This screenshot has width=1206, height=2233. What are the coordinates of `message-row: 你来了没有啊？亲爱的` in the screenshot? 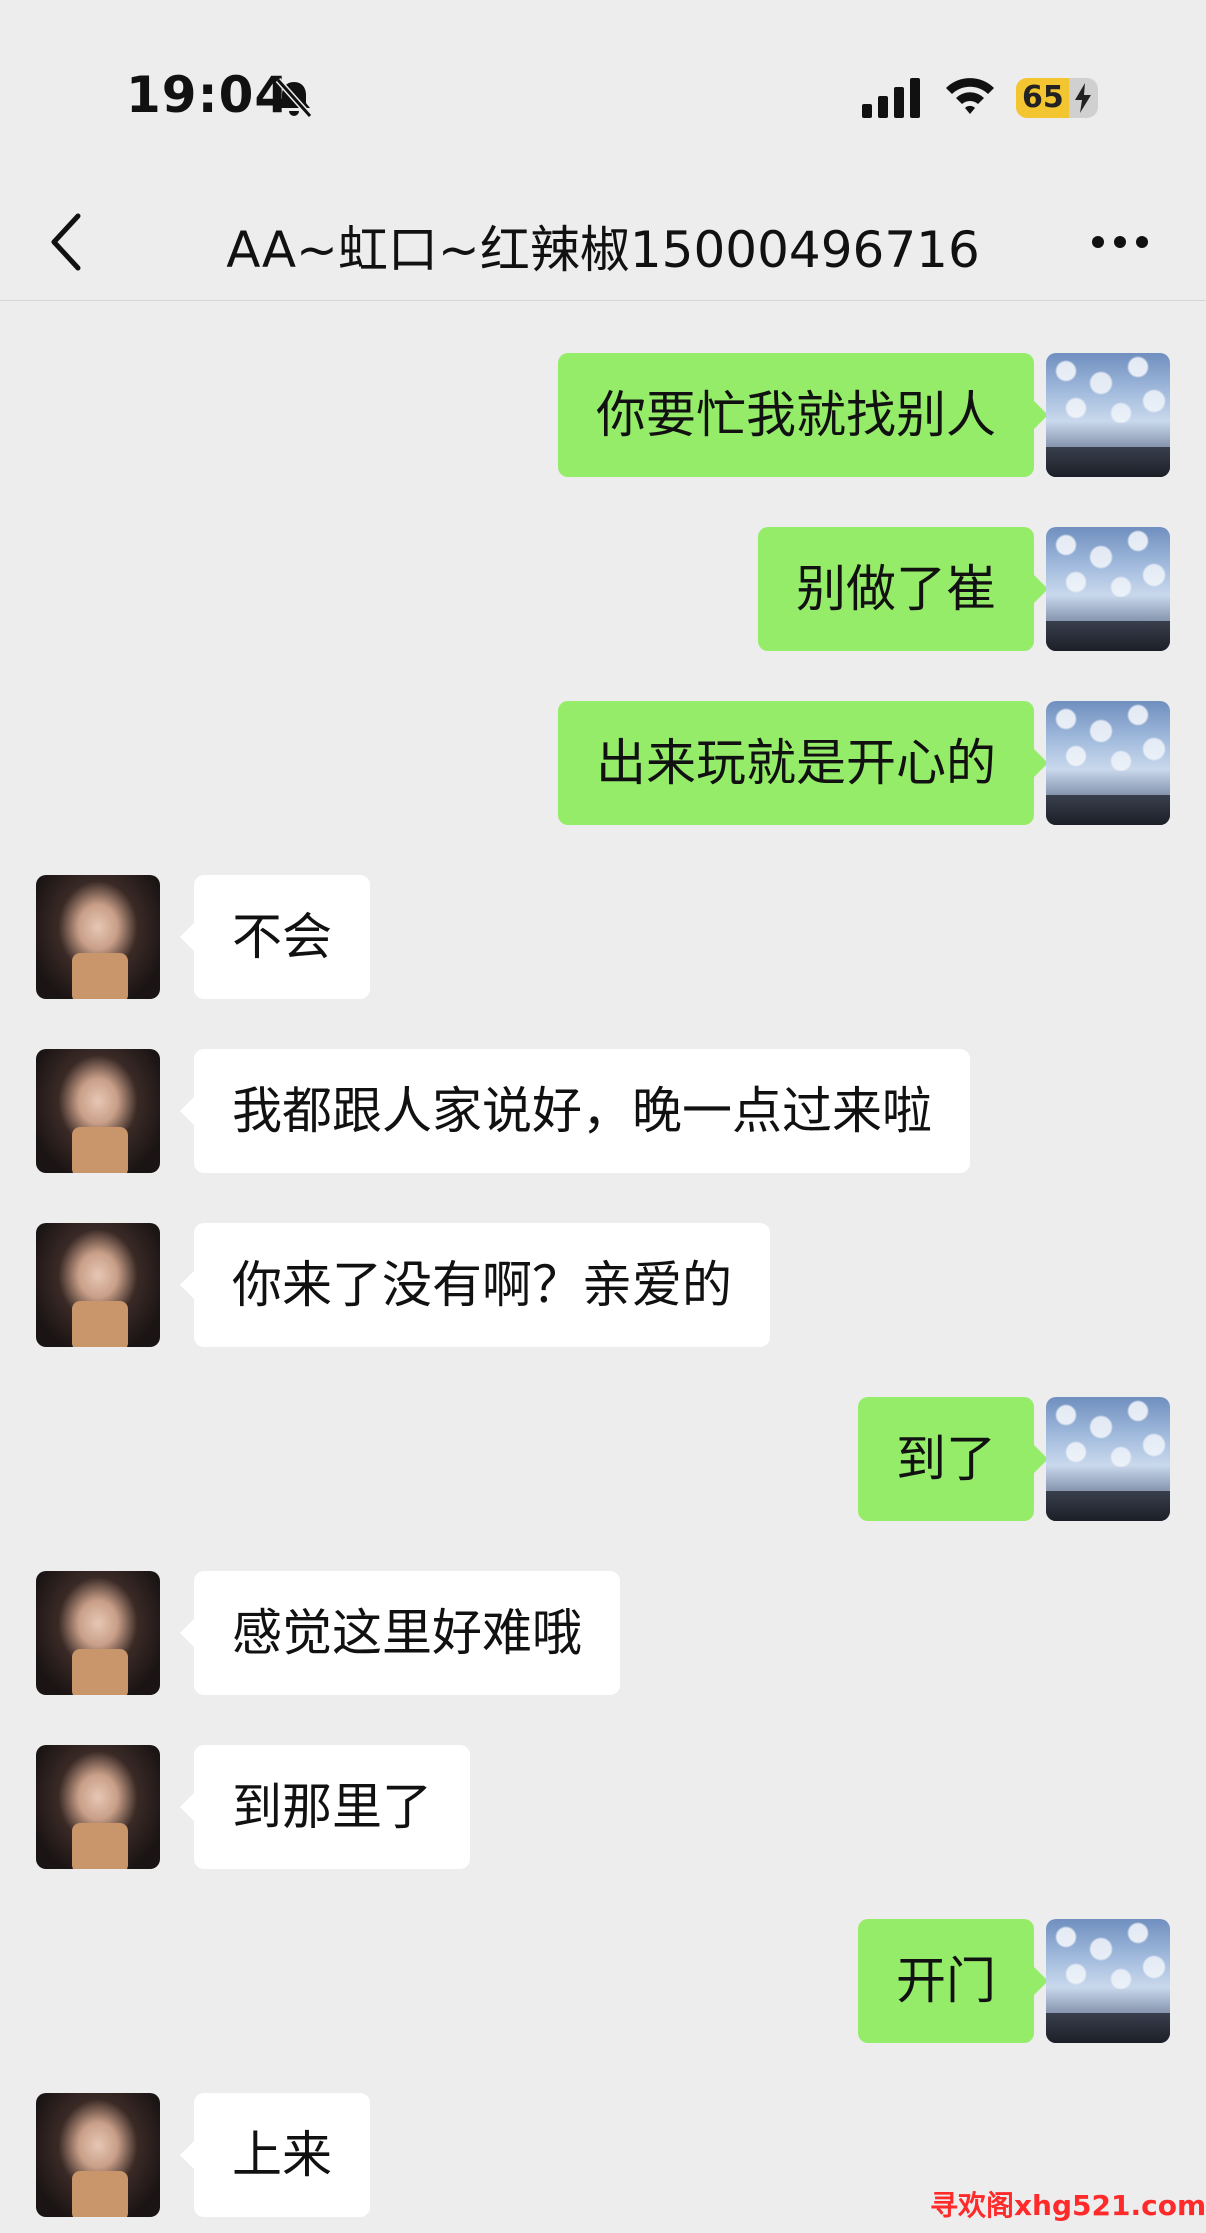 It's located at (603, 1285).